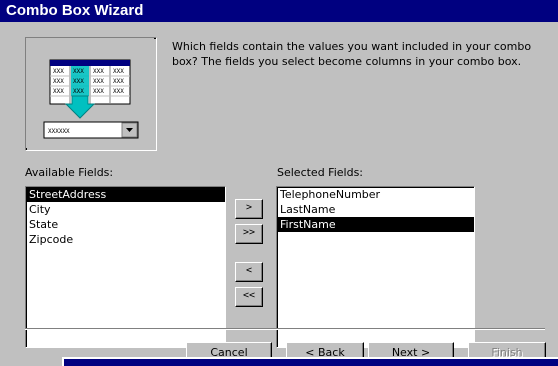 This screenshot has height=366, width=558. I want to click on list-item: TelephoneNumber, so click(375, 194).